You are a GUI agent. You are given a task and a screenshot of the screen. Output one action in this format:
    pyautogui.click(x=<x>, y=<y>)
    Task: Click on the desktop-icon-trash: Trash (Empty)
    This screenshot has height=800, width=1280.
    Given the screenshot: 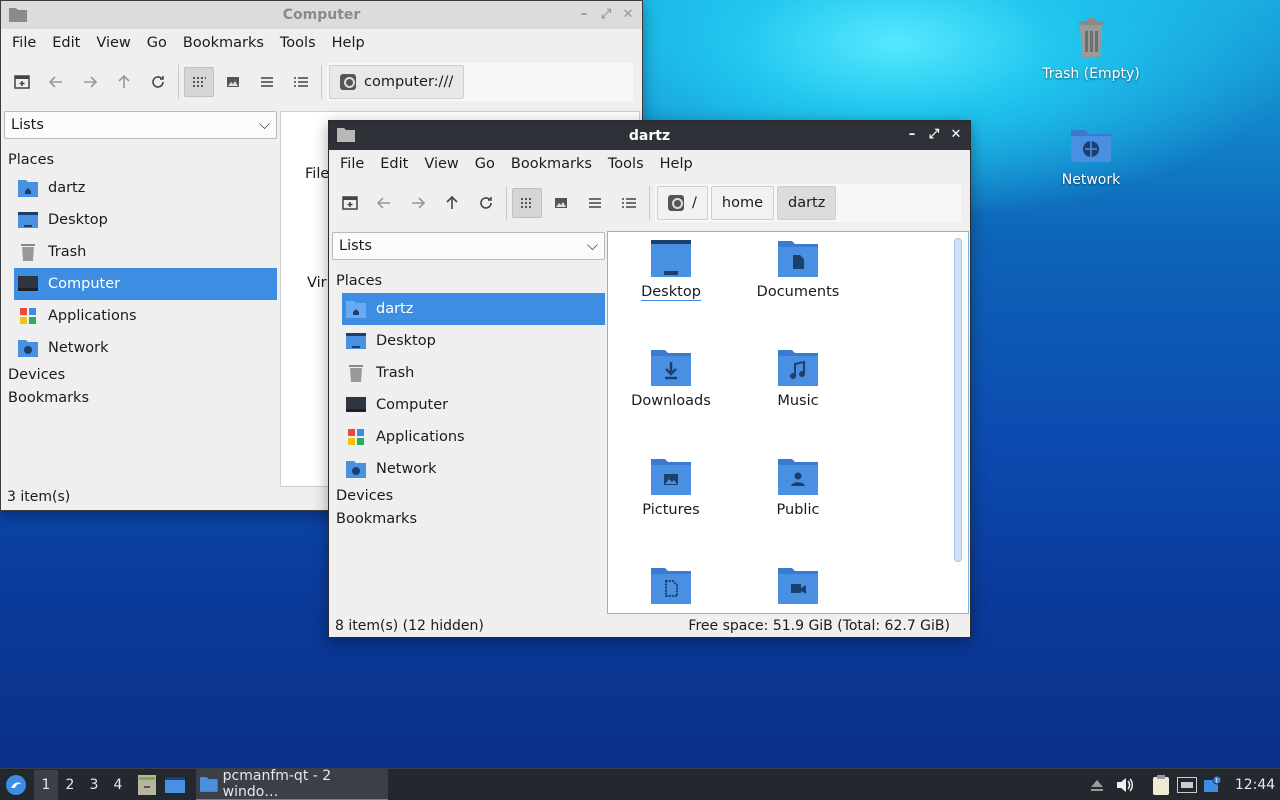 What is the action you would take?
    pyautogui.click(x=1091, y=48)
    